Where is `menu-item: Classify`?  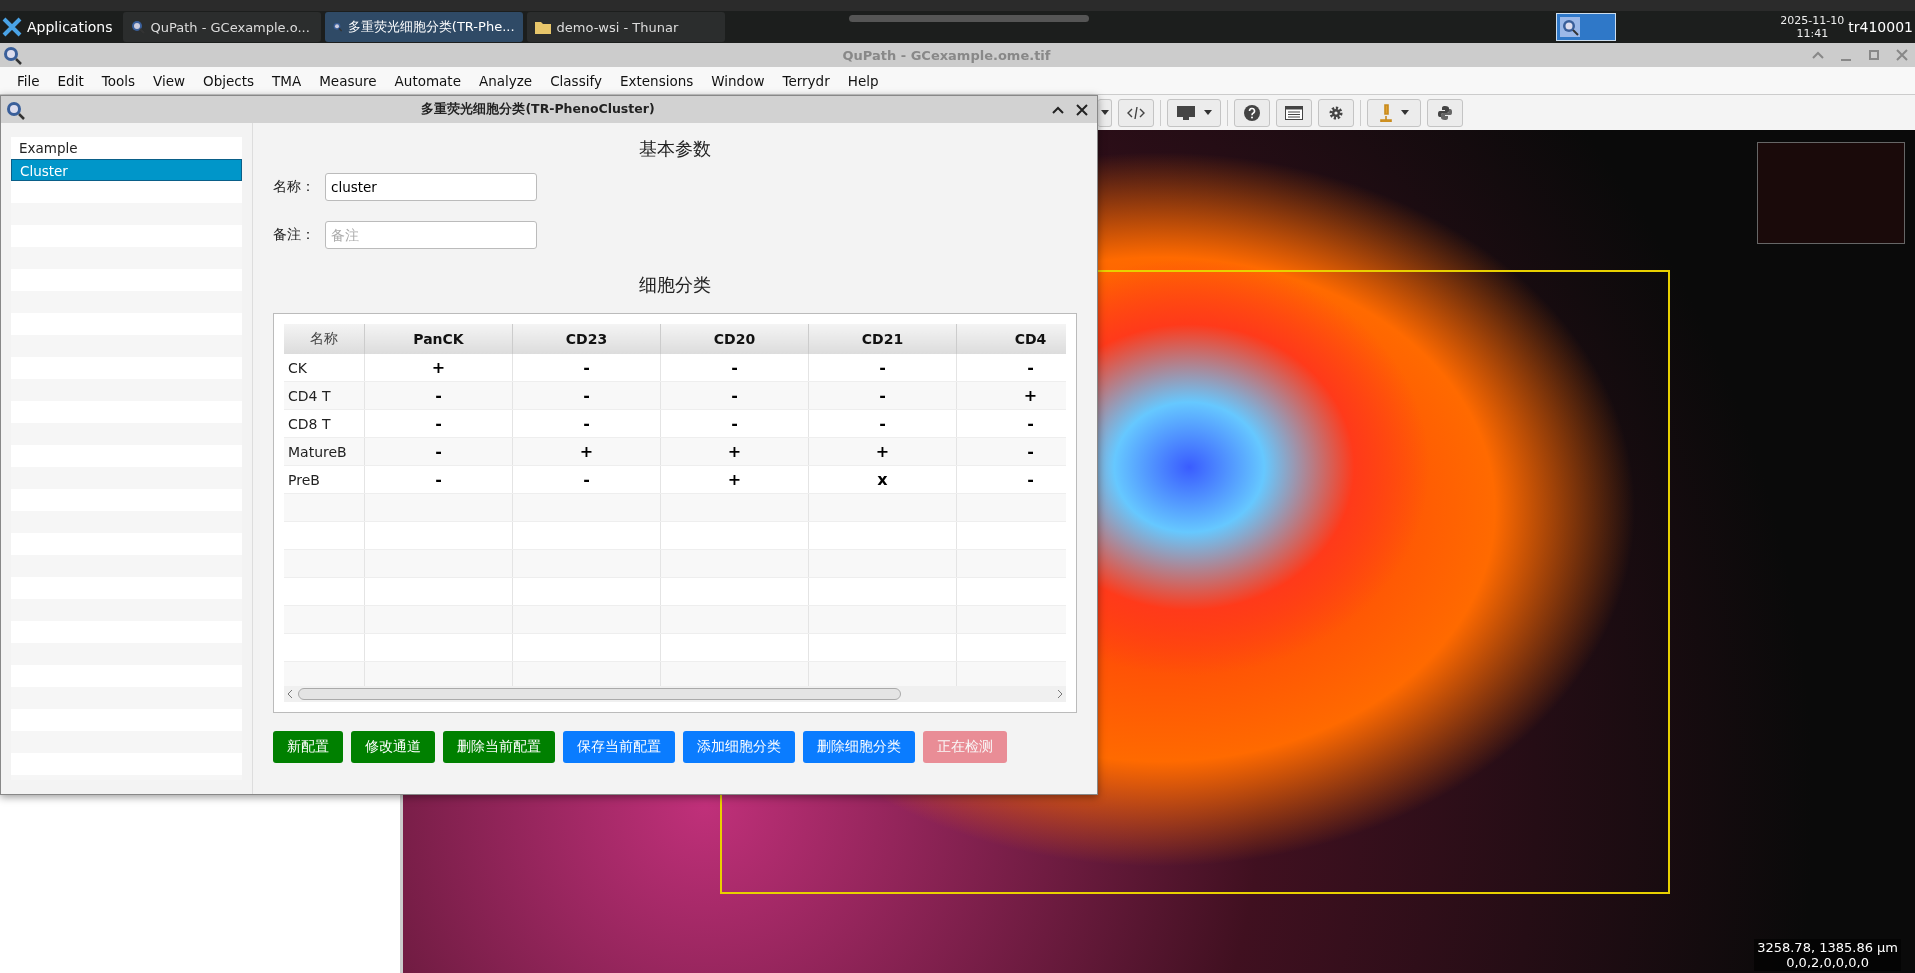 menu-item: Classify is located at coordinates (576, 80).